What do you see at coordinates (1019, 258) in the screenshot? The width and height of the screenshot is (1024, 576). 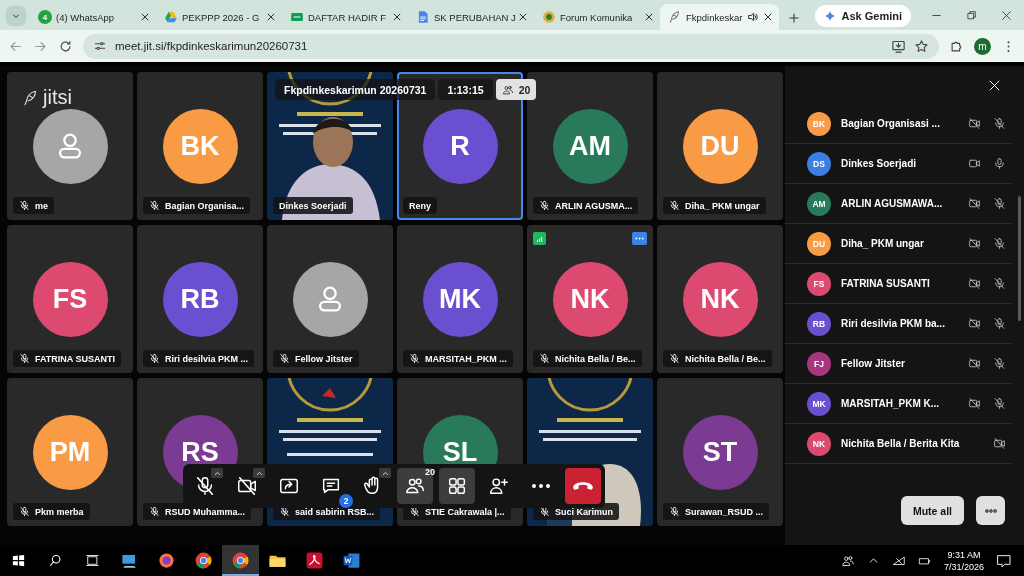 I see `scrollbar` at bounding box center [1019, 258].